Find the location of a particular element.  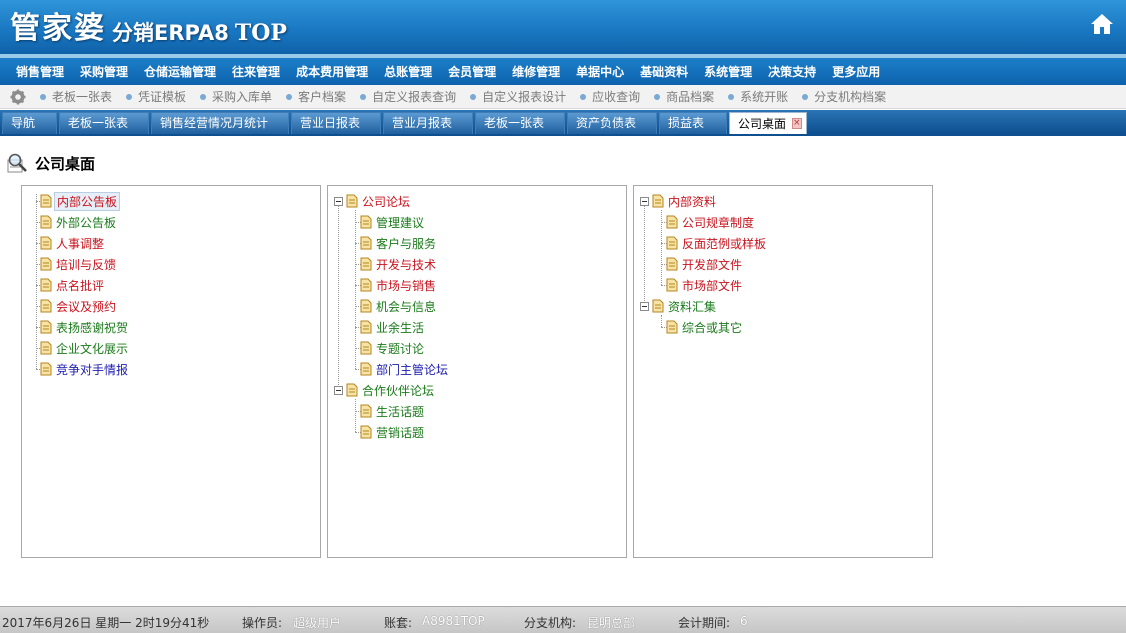

tree-node-company-forum: 公司论坛 is located at coordinates (373, 201).